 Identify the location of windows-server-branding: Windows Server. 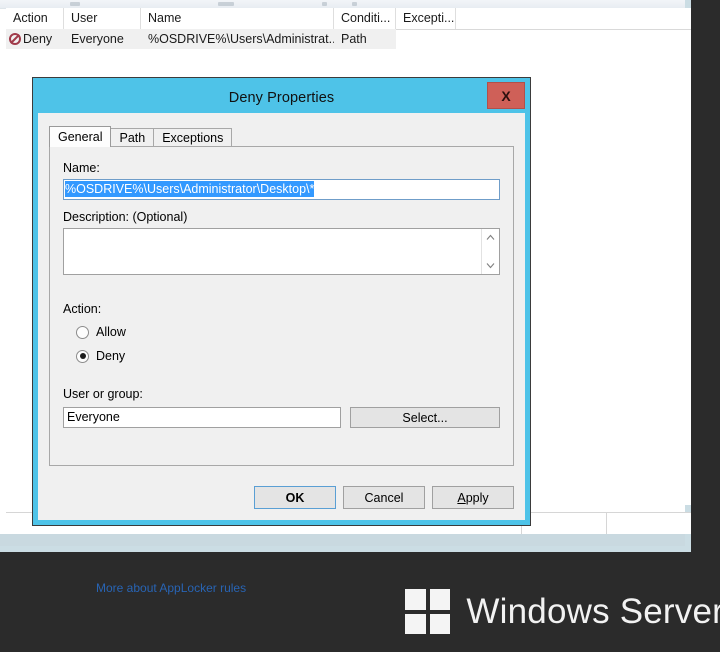
(562, 611).